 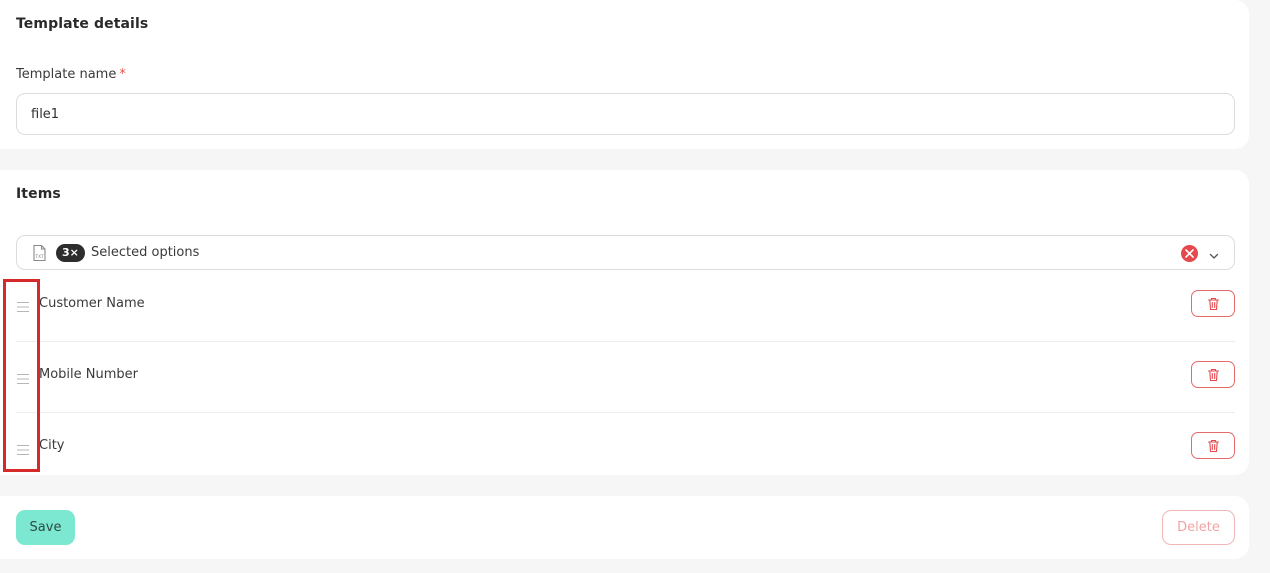 What do you see at coordinates (145, 252) in the screenshot?
I see `selected-options-text: Selected options` at bounding box center [145, 252].